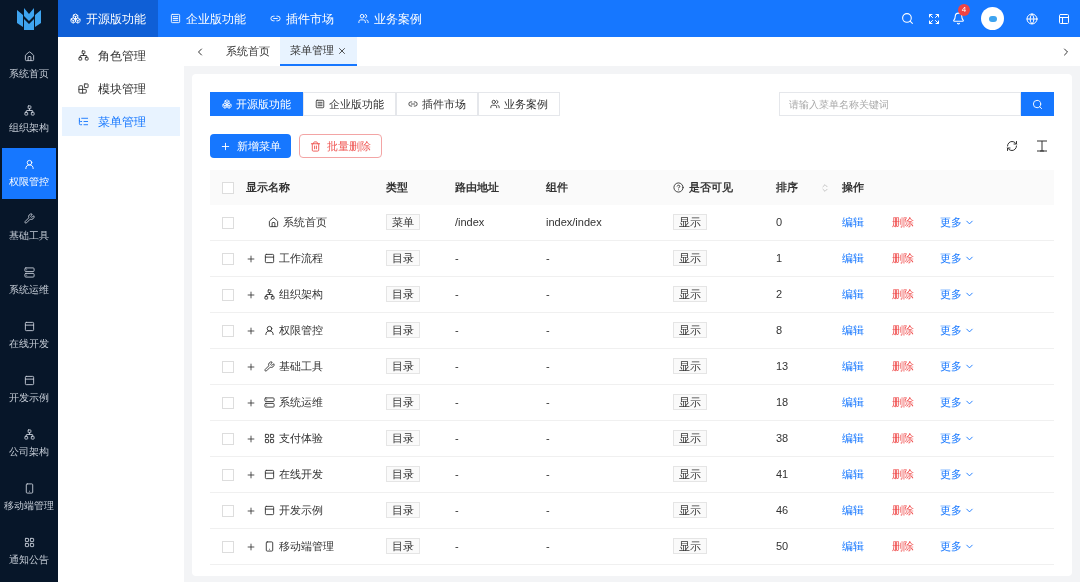  What do you see at coordinates (690, 330) in the screenshot?
I see `visible-tag: 显示` at bounding box center [690, 330].